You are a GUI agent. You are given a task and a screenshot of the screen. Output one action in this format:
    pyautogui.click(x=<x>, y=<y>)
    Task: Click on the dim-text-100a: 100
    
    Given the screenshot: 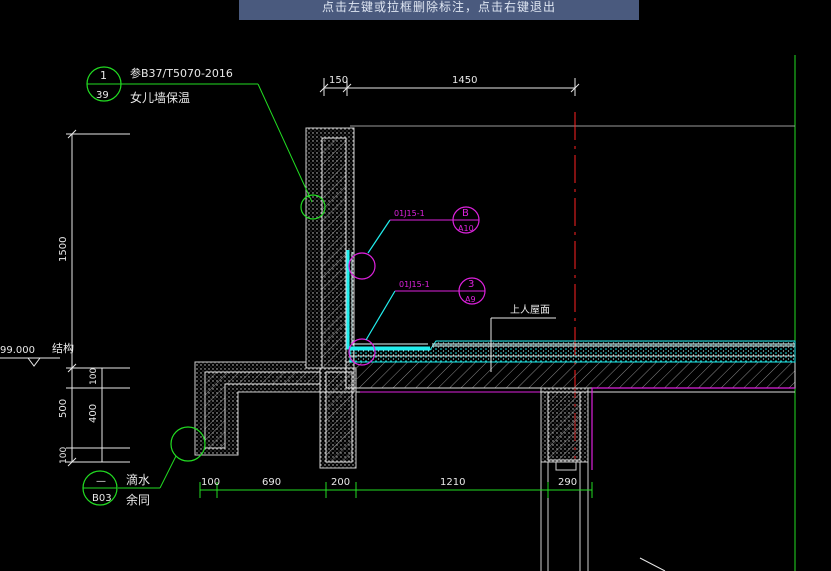 What is the action you would take?
    pyautogui.click(x=94, y=376)
    